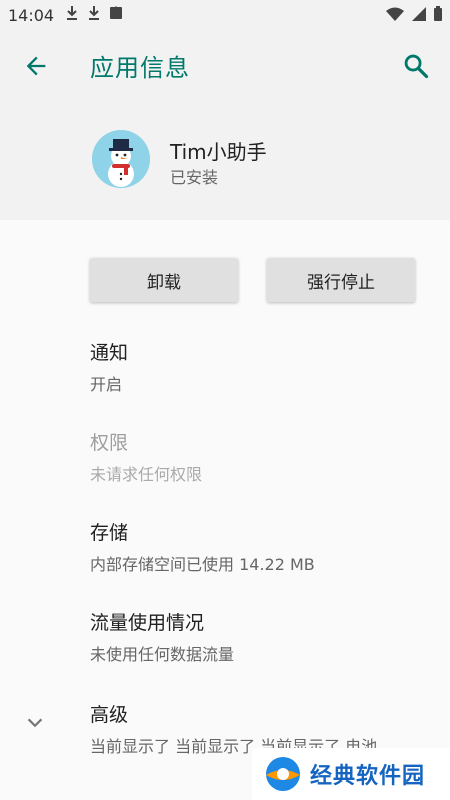 The image size is (450, 800). Describe the element at coordinates (109, 443) in the screenshot. I see `pref-title: 权限` at that location.